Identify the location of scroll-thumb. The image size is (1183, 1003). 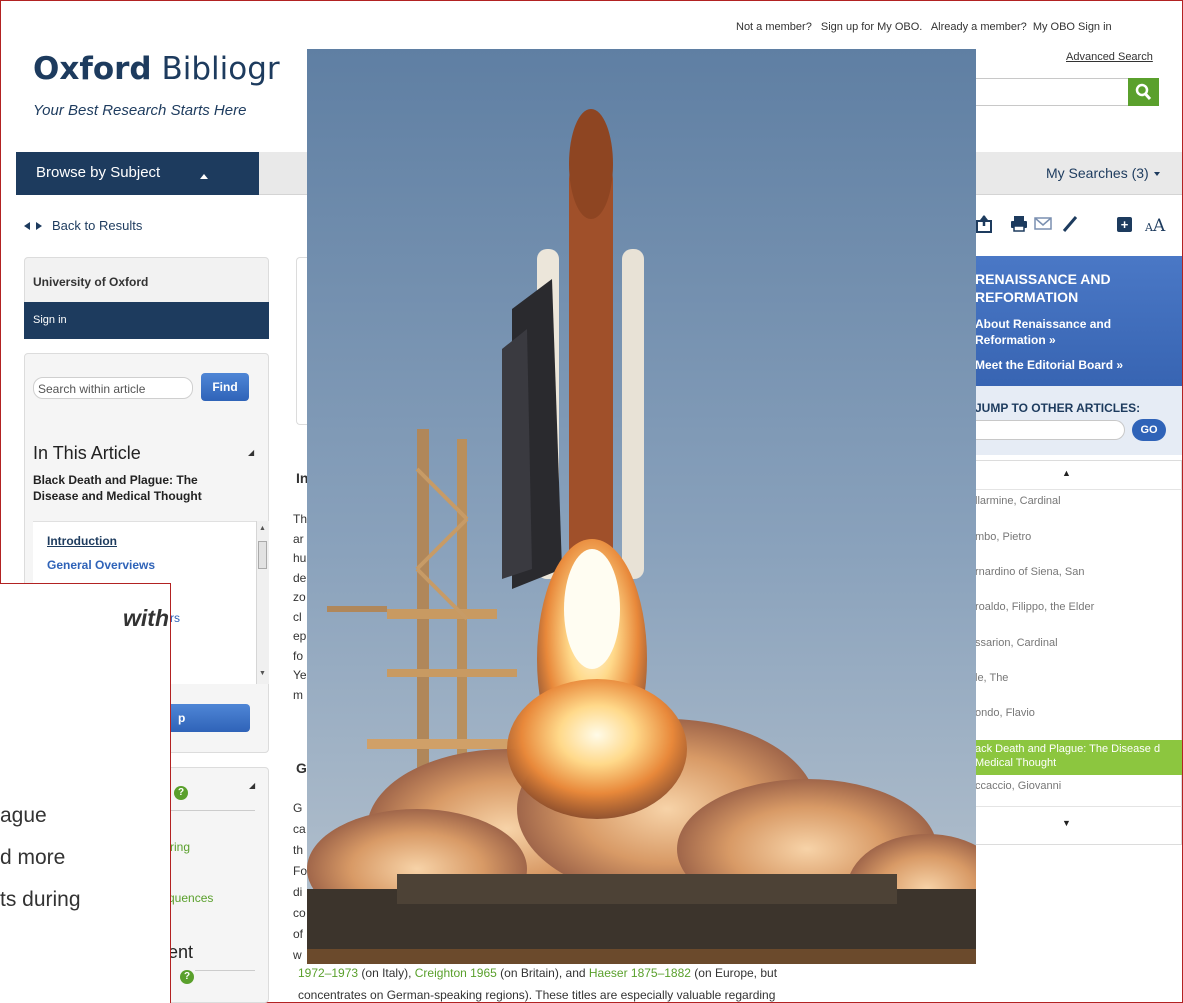
(262, 555).